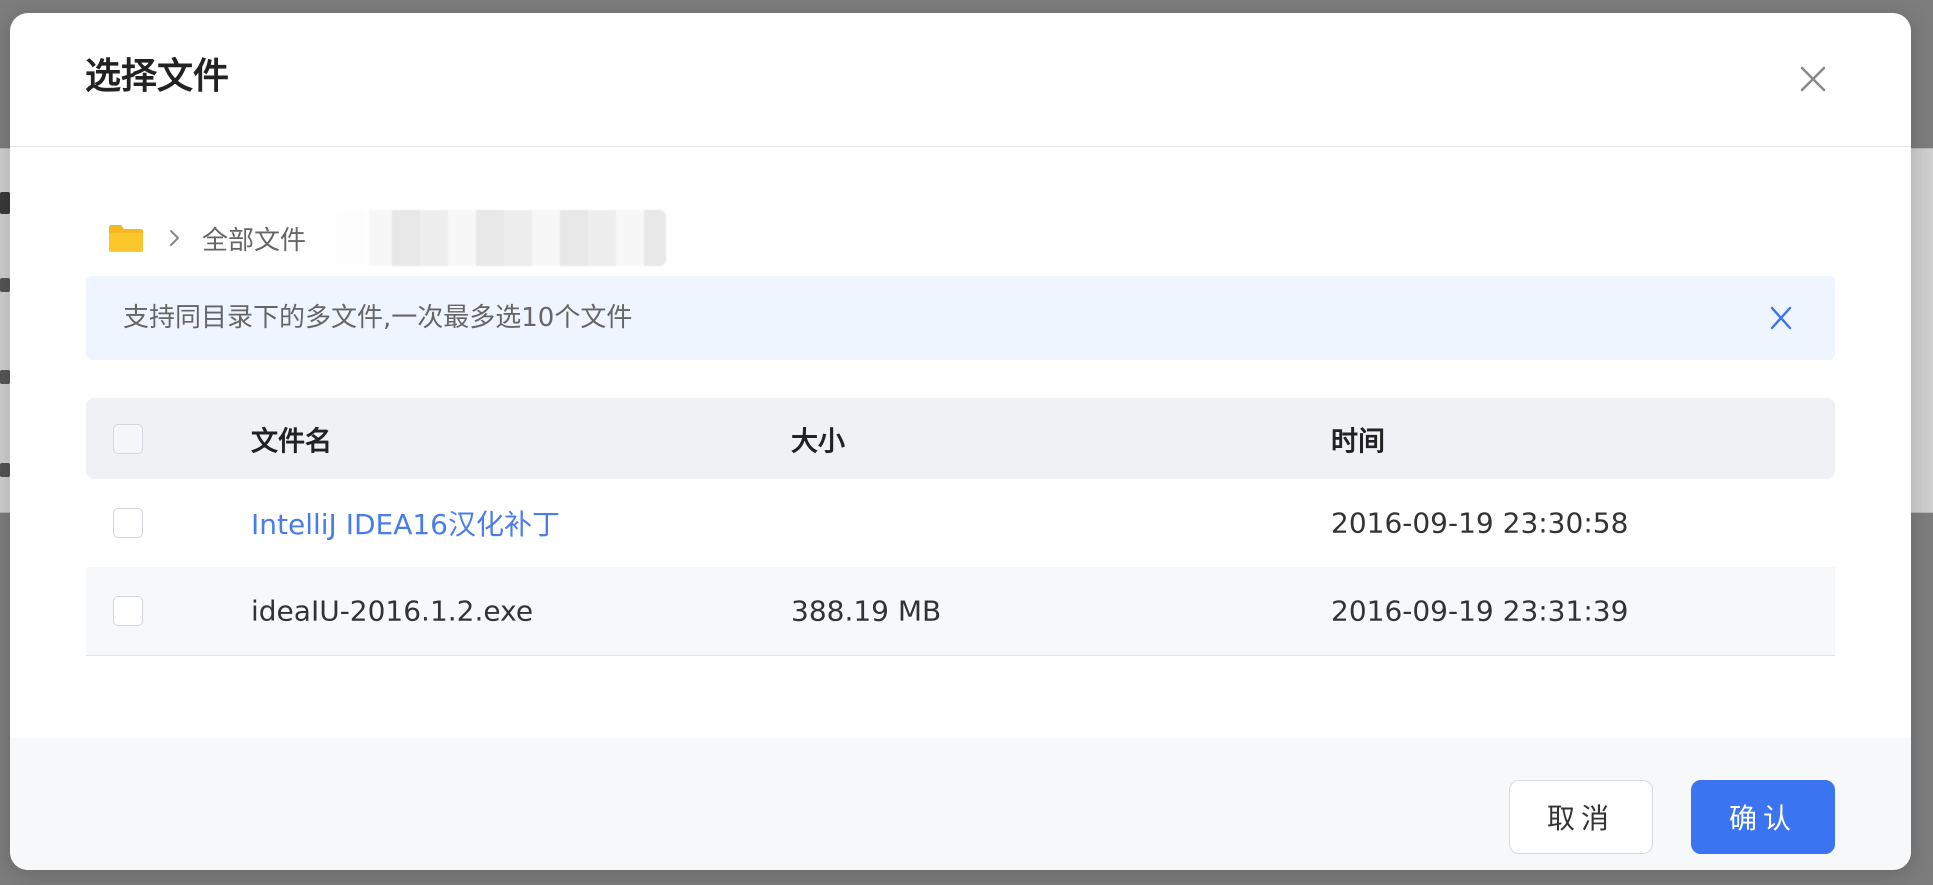  Describe the element at coordinates (378, 318) in the screenshot. I see `notice-text: 支持同目录下的多文件,一次最多选10个文件` at that location.